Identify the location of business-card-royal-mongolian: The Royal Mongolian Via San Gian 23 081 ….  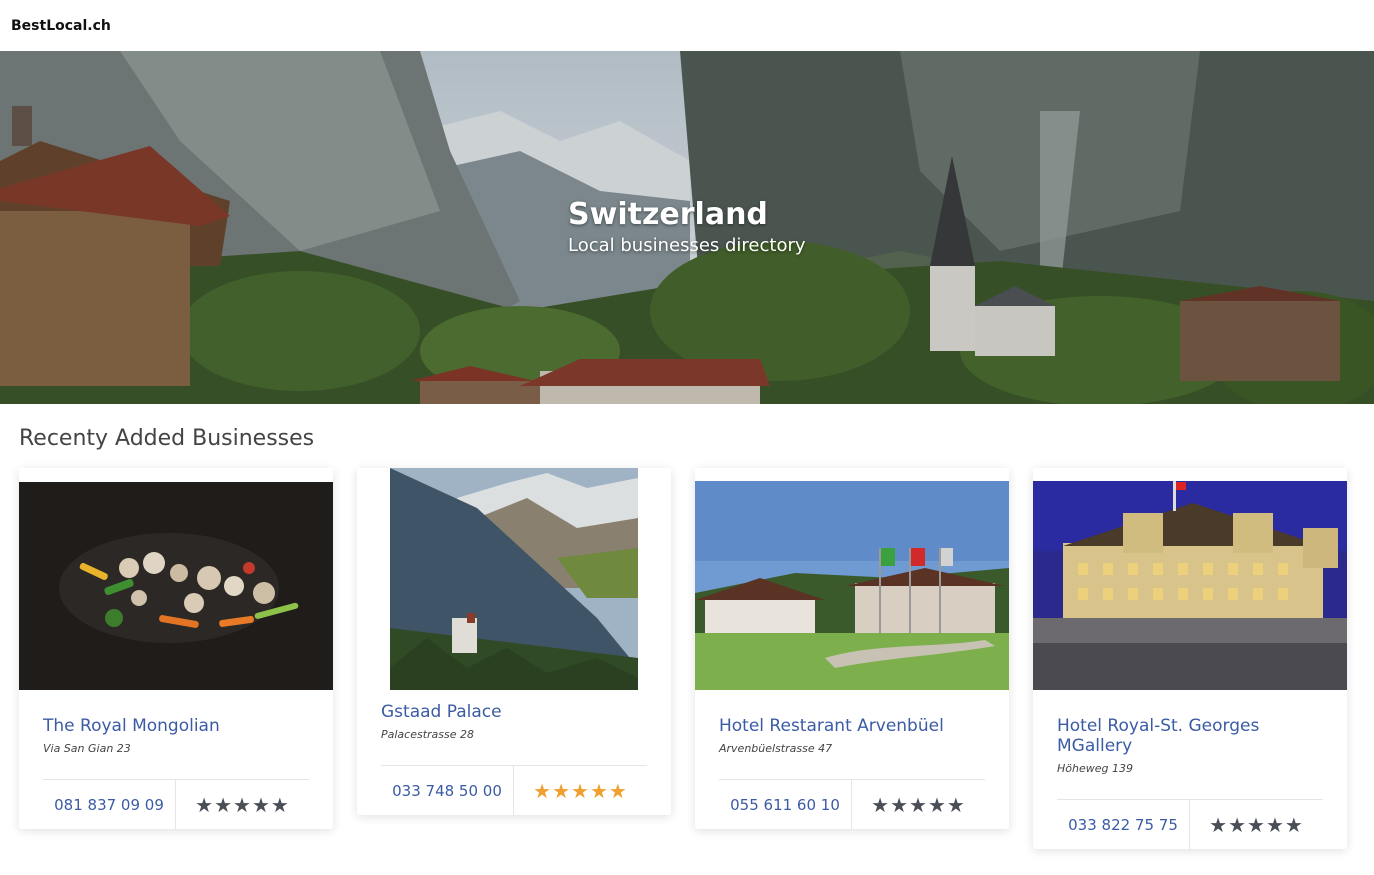
(176, 649).